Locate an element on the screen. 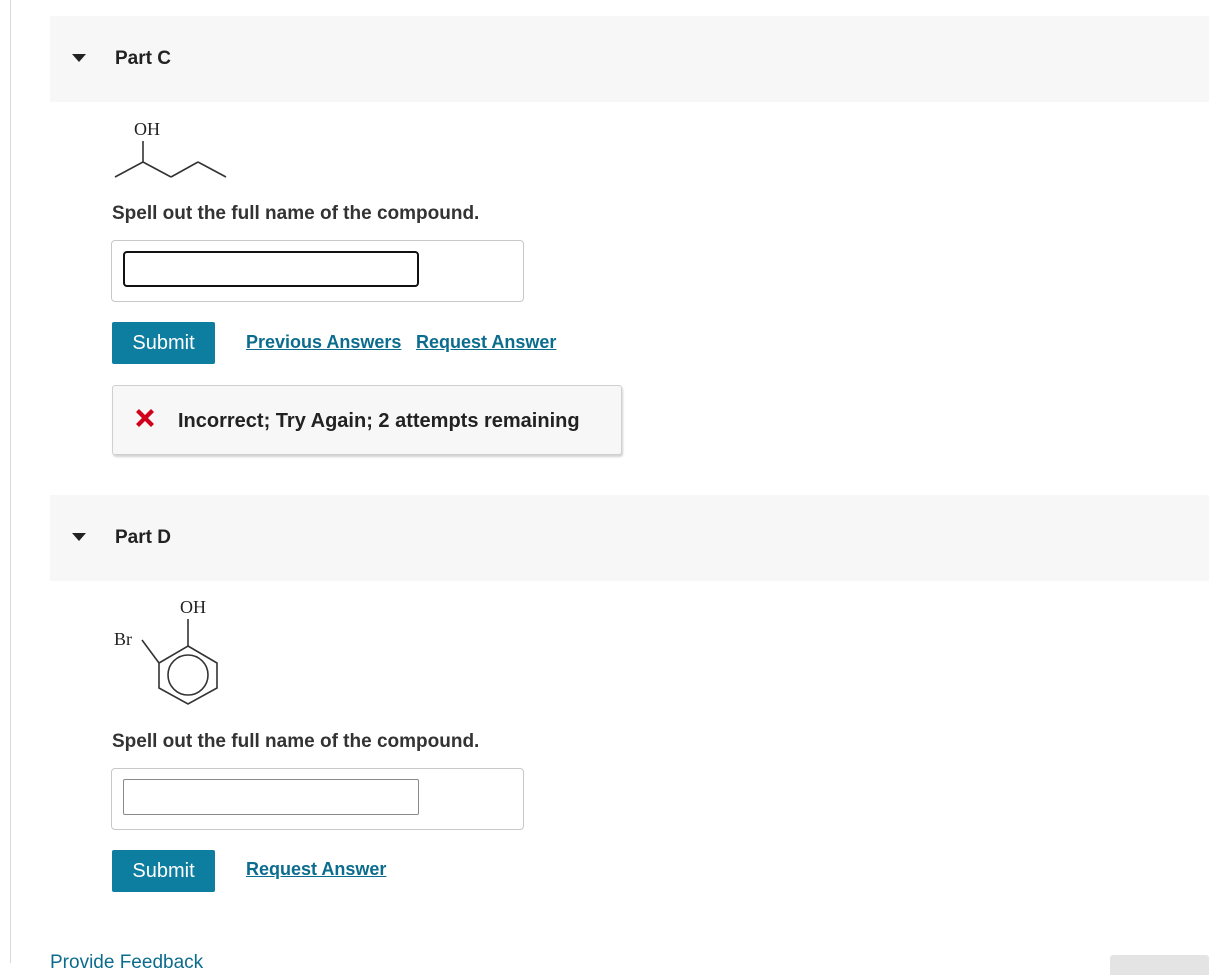  part-c-header: Part C is located at coordinates (629, 59).